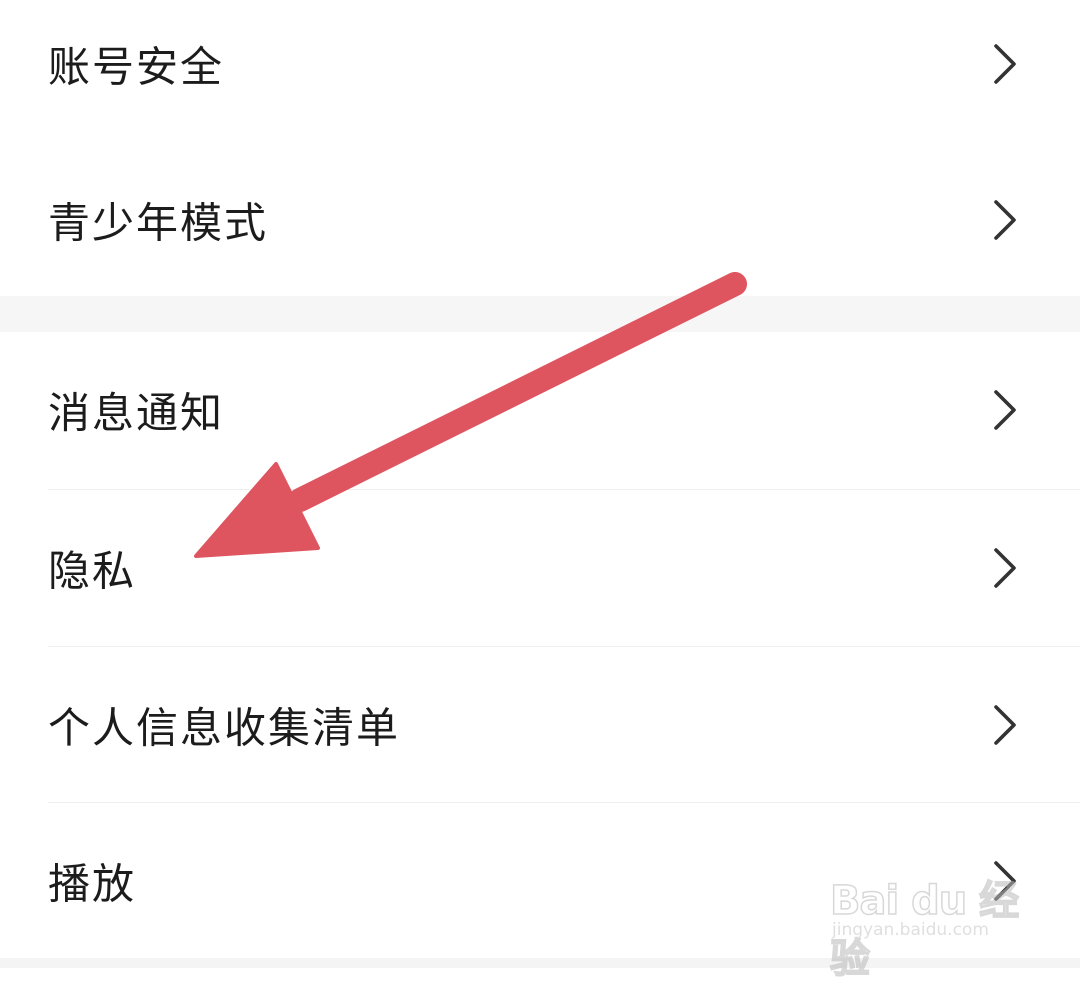 The height and width of the screenshot is (984, 1080). What do you see at coordinates (92, 884) in the screenshot?
I see `settings-item-label: 播放` at bounding box center [92, 884].